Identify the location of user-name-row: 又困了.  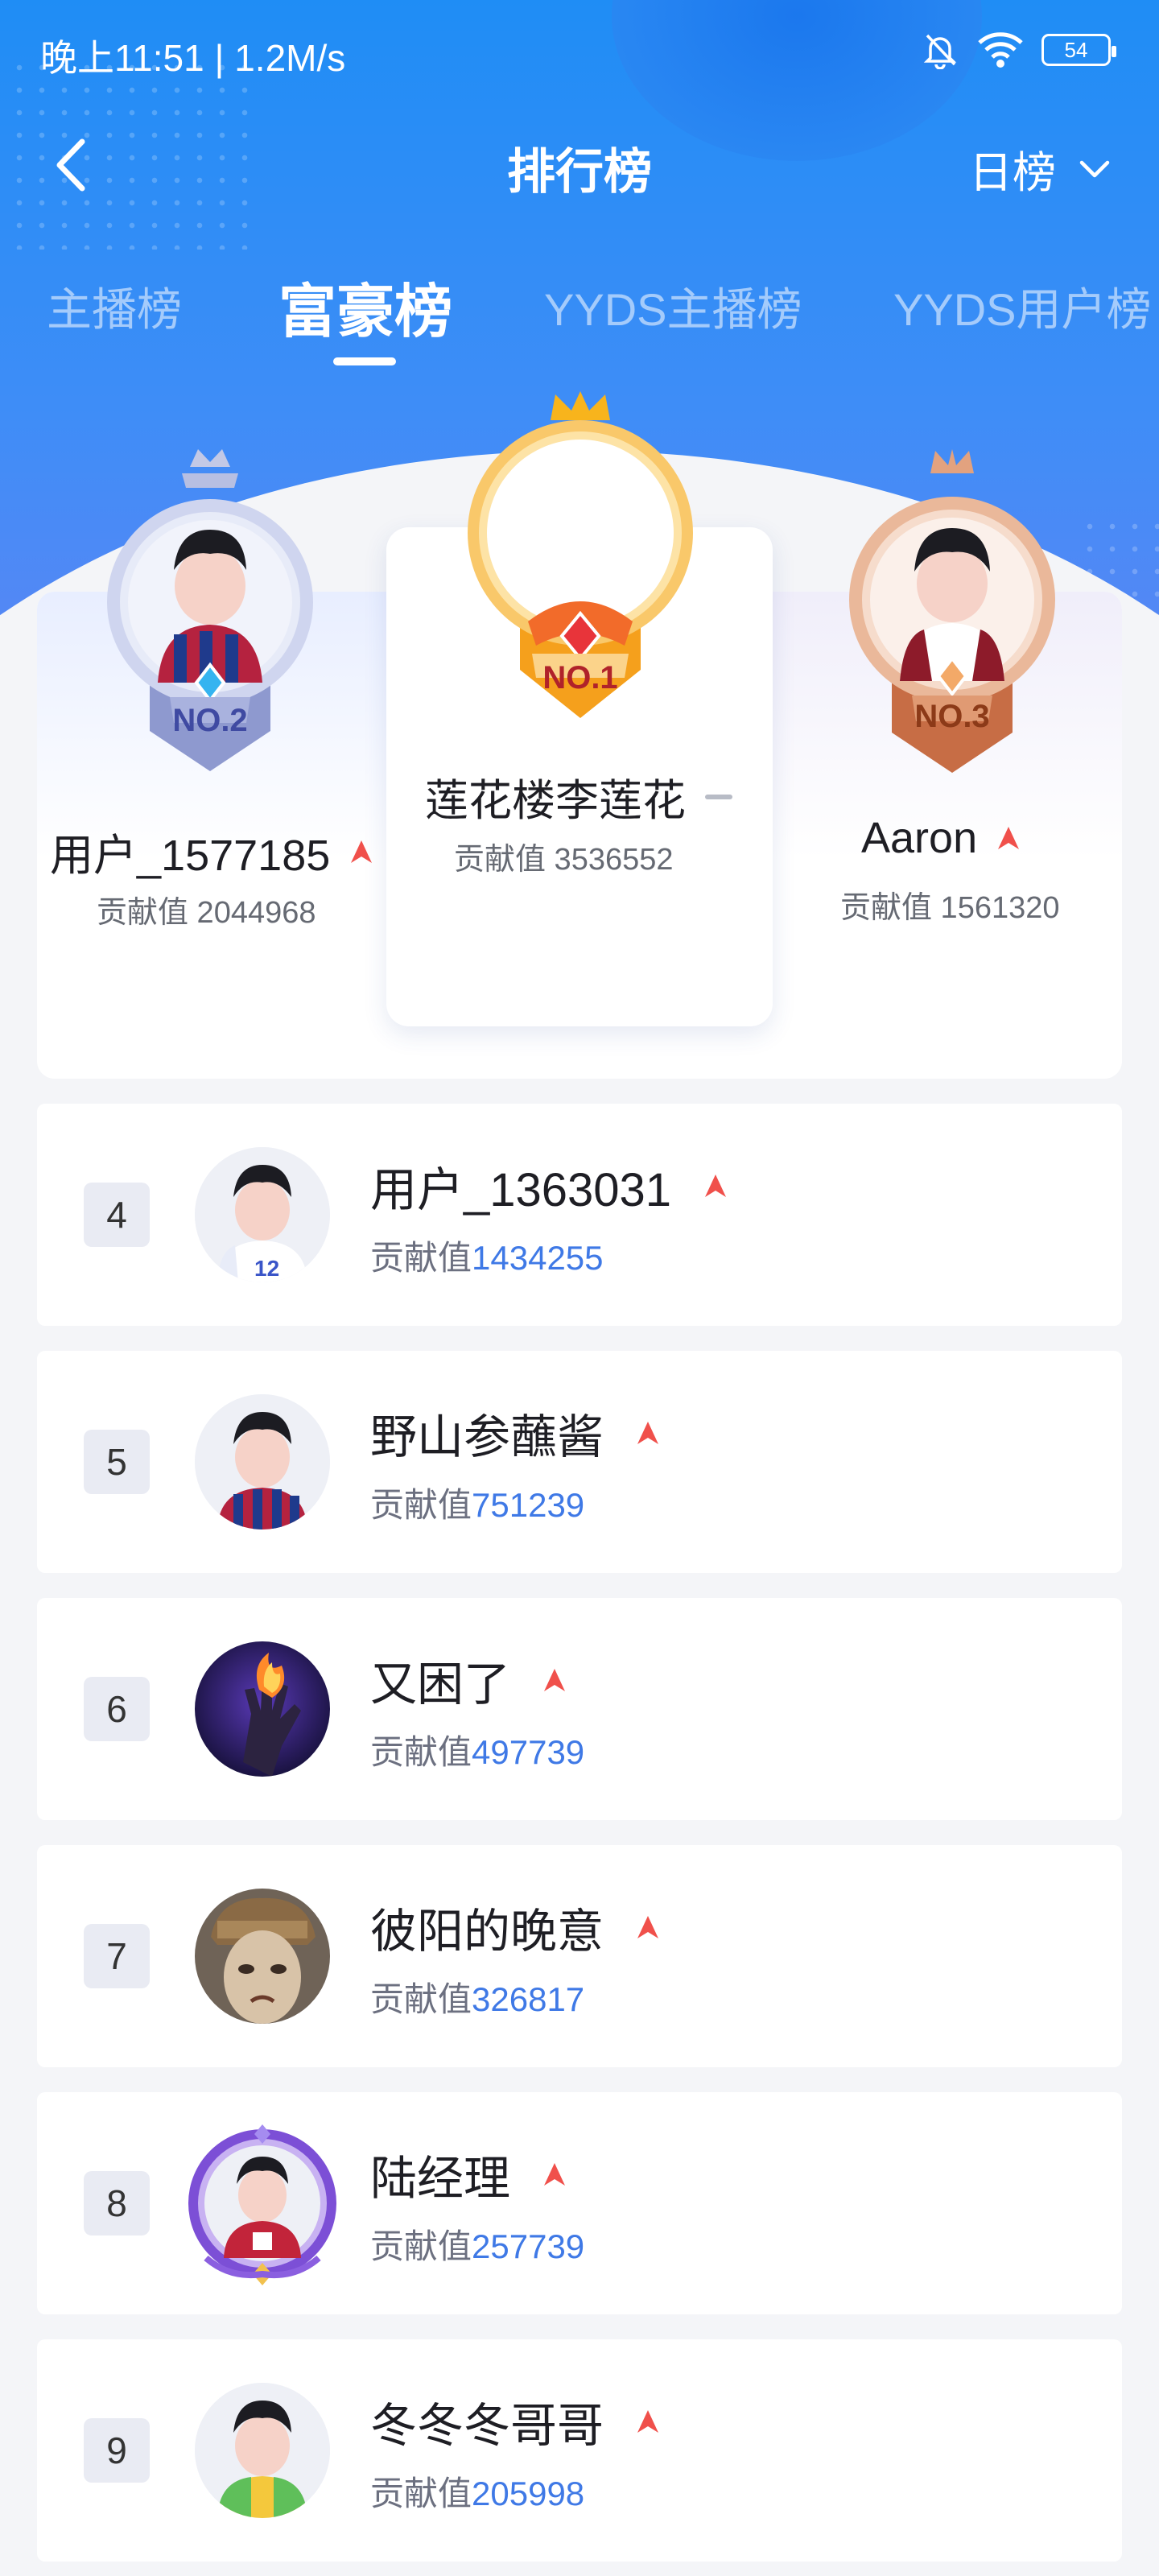
(468, 1680).